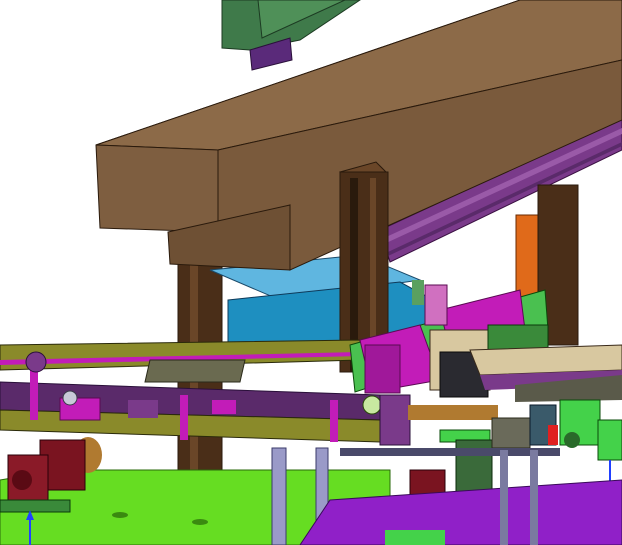 This screenshot has width=622, height=545. Describe the element at coordinates (291, 35) in the screenshot. I see `top-green-panel` at that location.